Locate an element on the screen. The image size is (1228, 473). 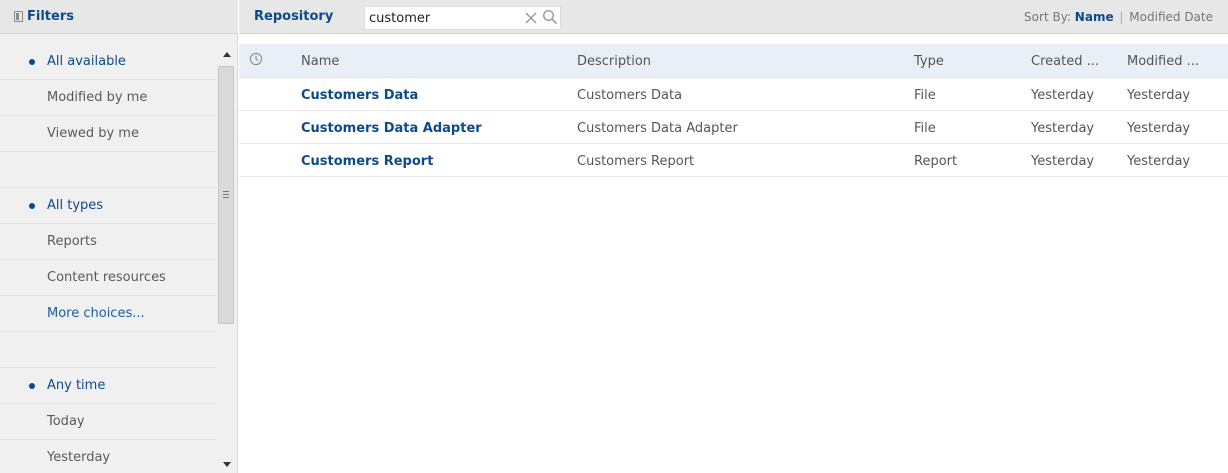
filter-item: Any time is located at coordinates (108, 386).